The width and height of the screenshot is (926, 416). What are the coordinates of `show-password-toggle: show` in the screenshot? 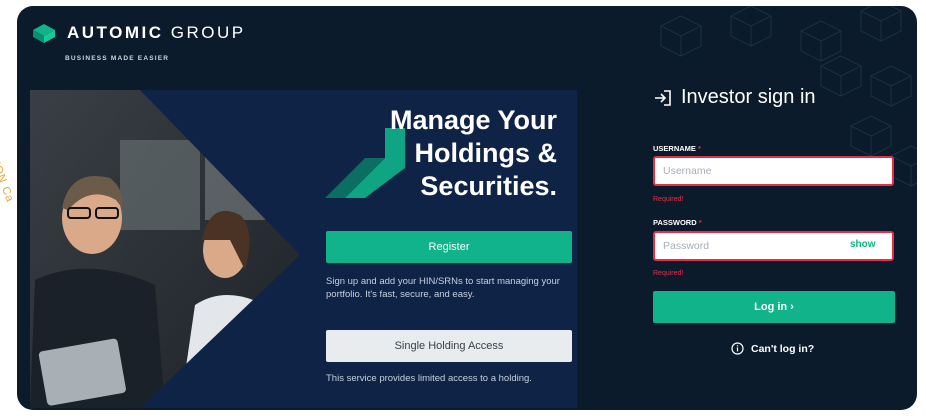 It's located at (863, 244).